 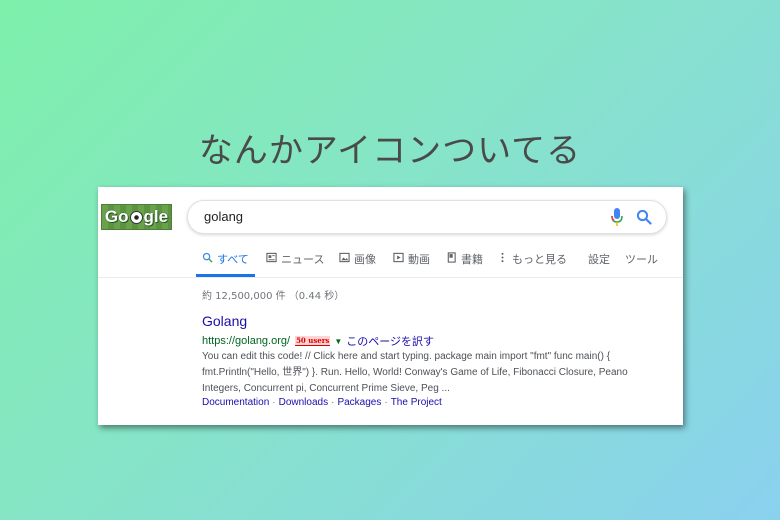 I want to click on translate-link: このページを訳す, so click(x=390, y=341).